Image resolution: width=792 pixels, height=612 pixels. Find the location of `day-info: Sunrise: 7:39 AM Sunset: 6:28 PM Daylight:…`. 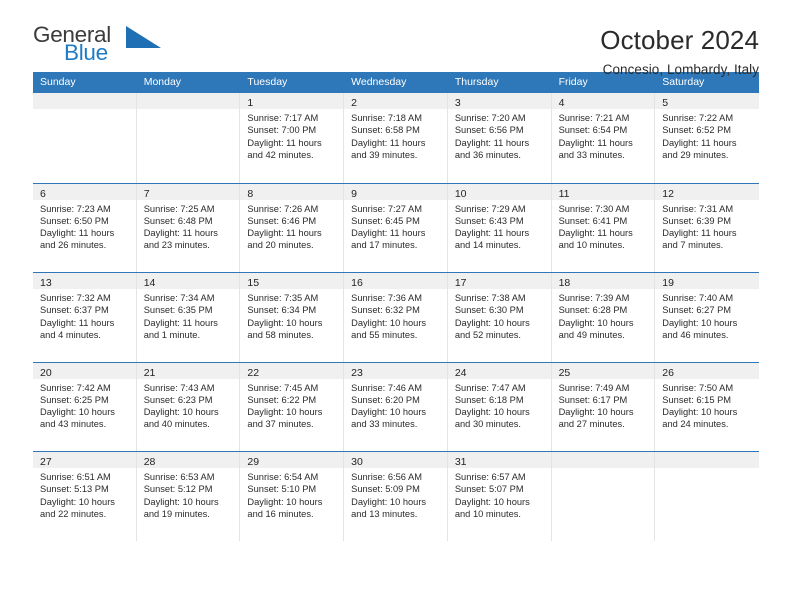

day-info: Sunrise: 7:39 AM Sunset: 6:28 PM Daylight:… is located at coordinates (603, 315).